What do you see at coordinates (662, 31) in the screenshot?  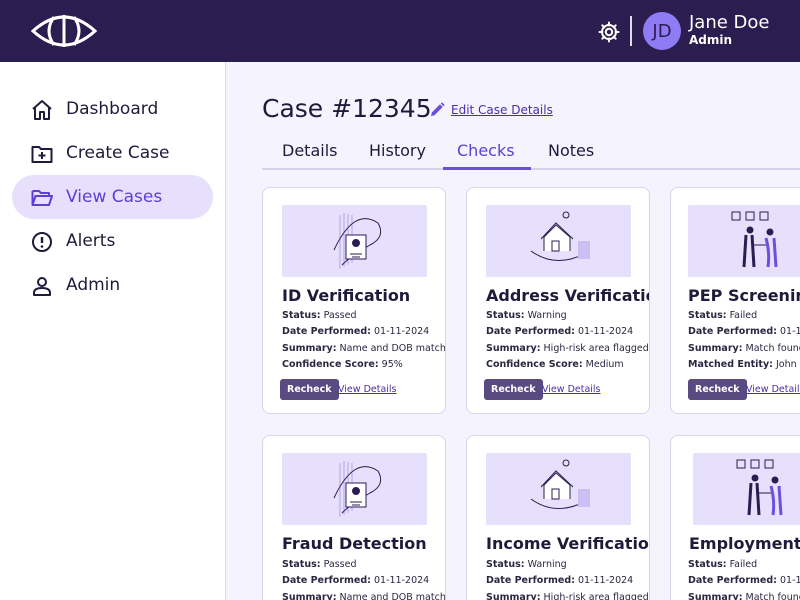 I see `avatar: JD` at bounding box center [662, 31].